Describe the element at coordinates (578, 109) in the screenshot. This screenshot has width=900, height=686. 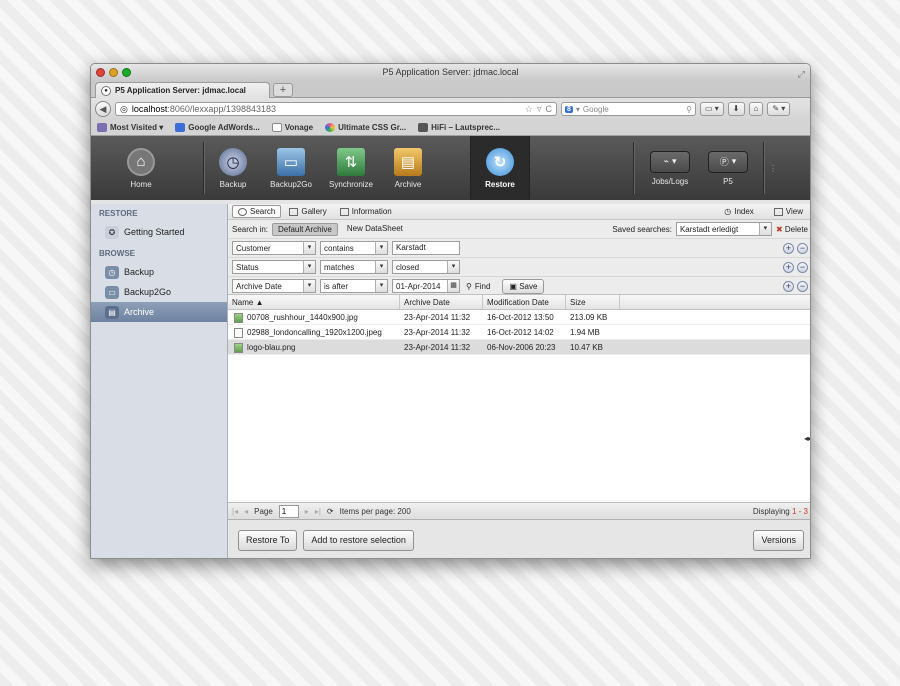
I see `search-engine-dropdown-icon: ▾` at that location.